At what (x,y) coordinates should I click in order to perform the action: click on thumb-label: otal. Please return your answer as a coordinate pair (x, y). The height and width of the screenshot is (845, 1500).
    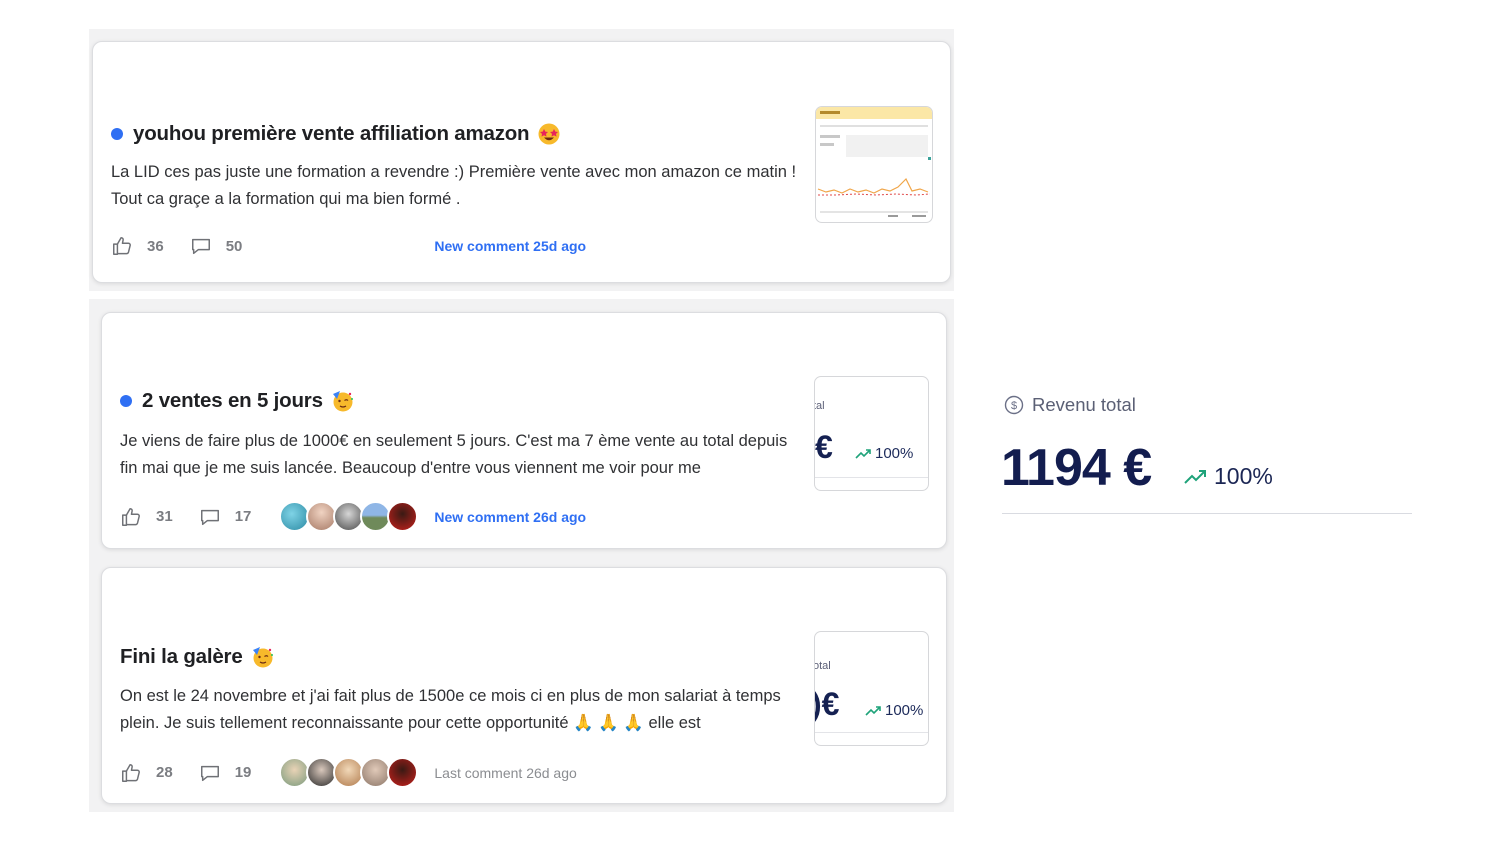
    Looking at the image, I should click on (822, 666).